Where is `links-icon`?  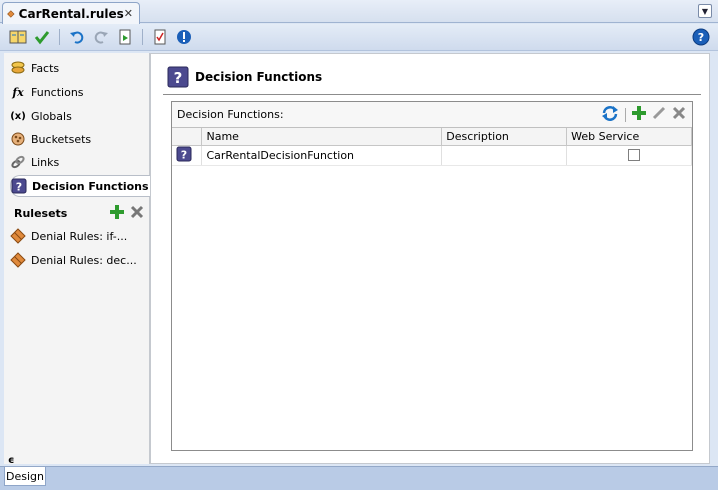
links-icon is located at coordinates (18, 162).